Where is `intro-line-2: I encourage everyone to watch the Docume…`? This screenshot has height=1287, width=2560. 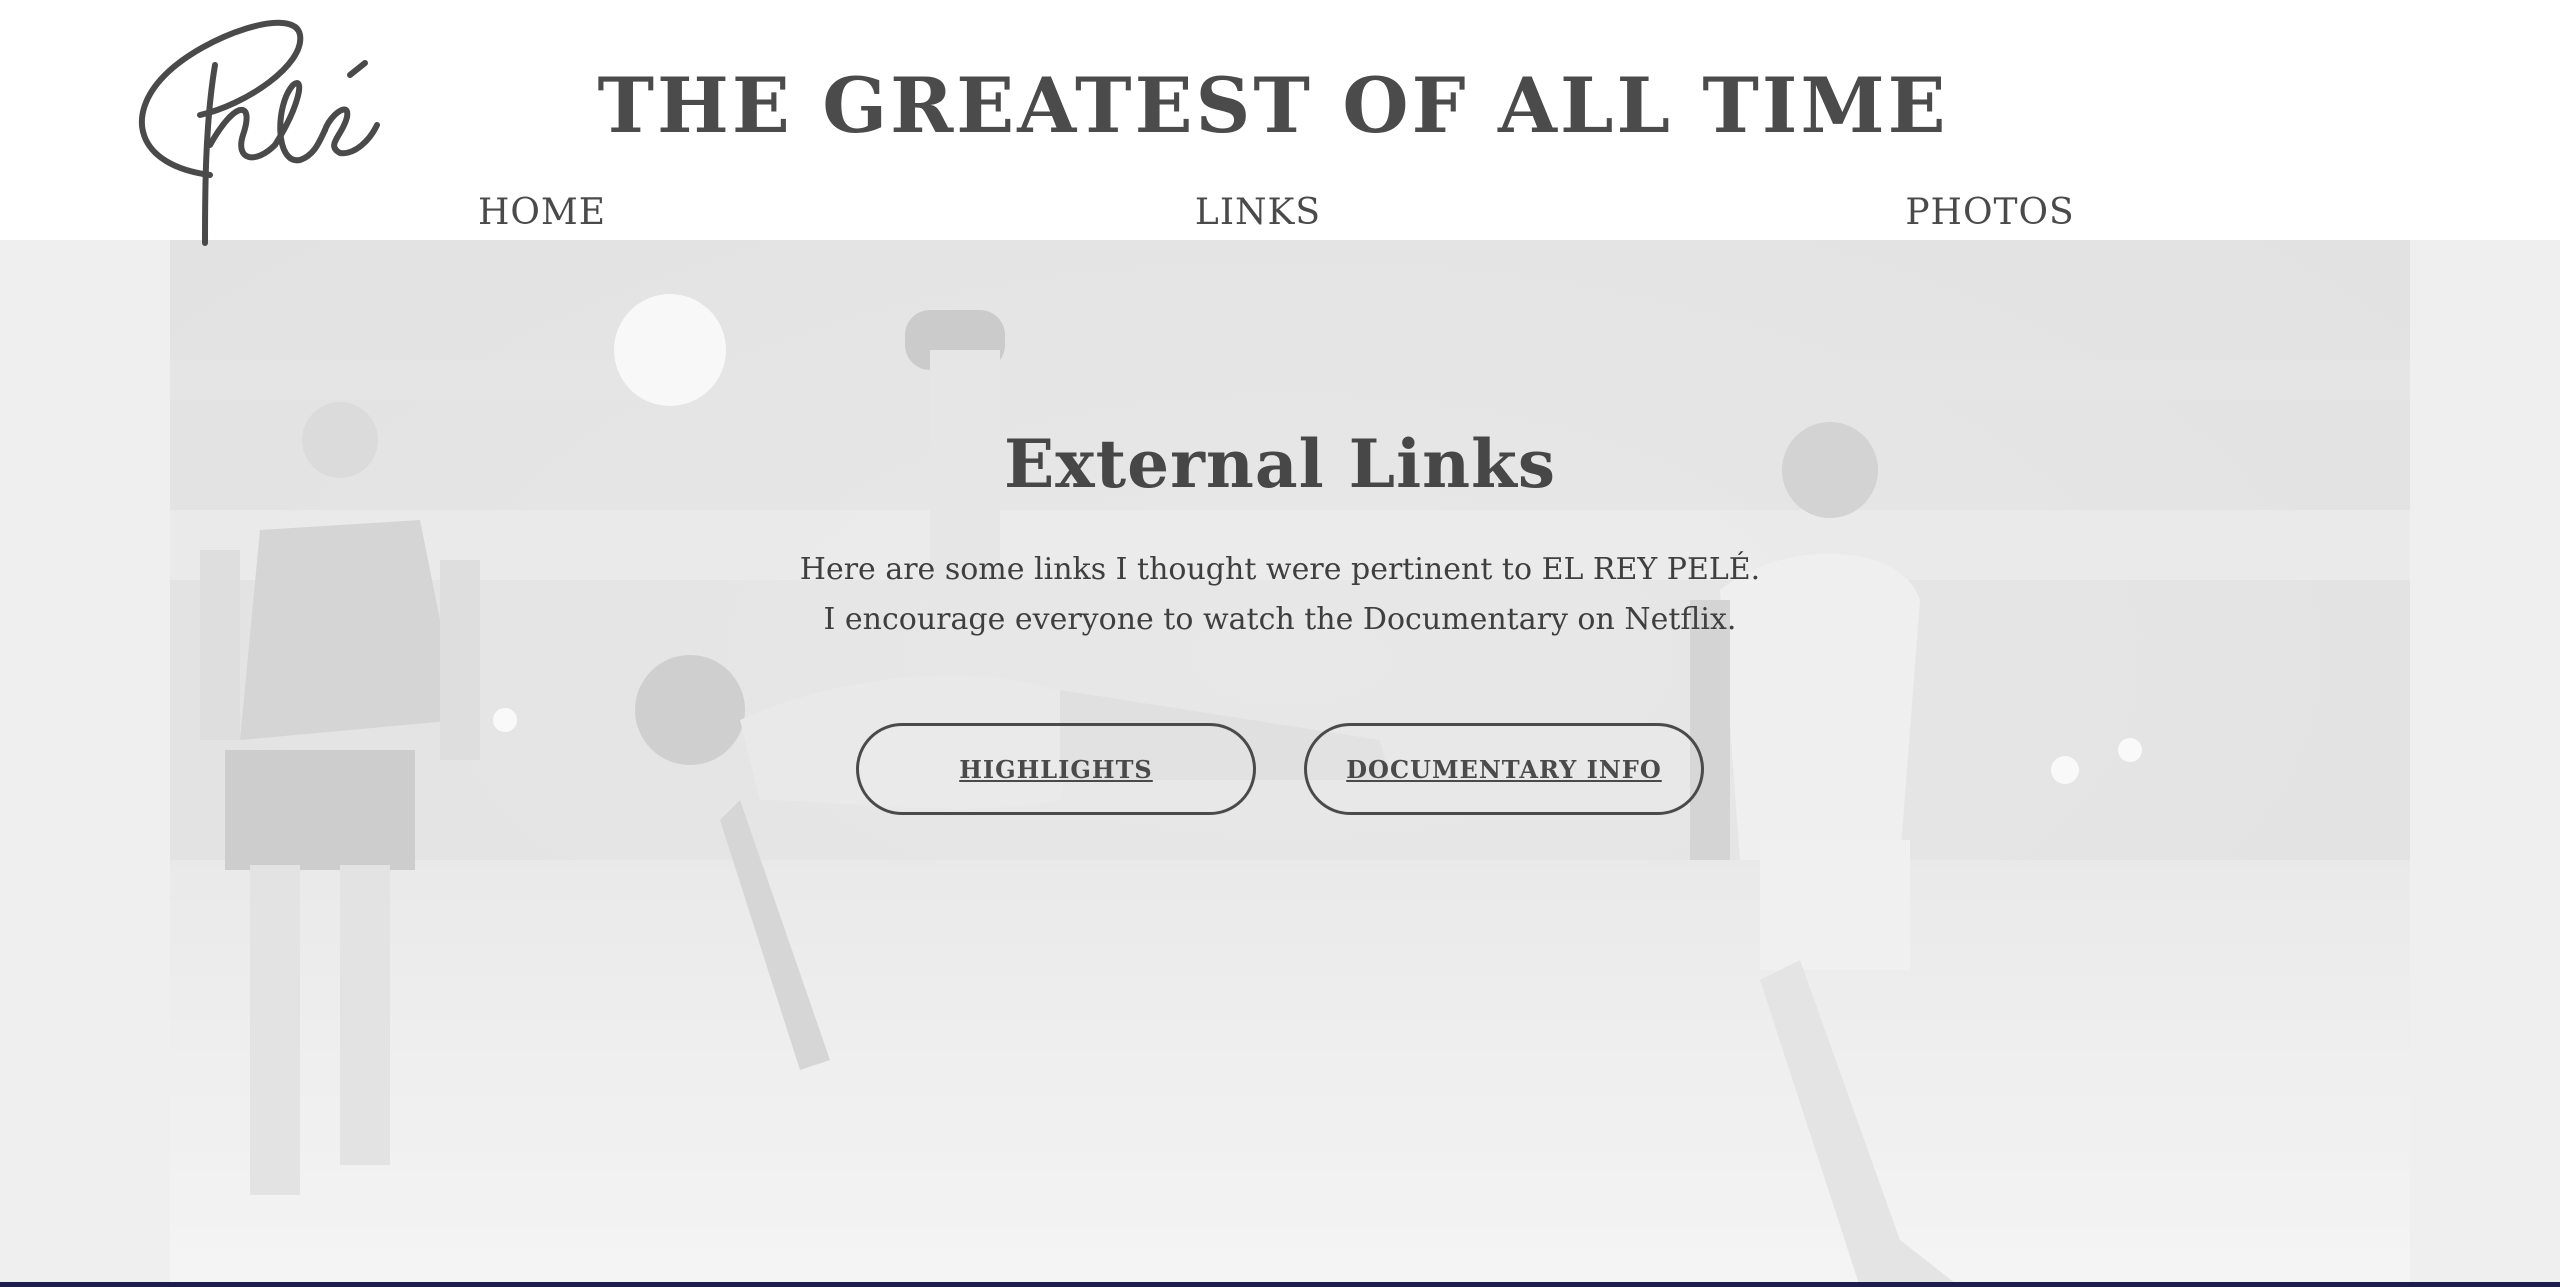 intro-line-2: I encourage everyone to watch the Docume… is located at coordinates (1280, 619).